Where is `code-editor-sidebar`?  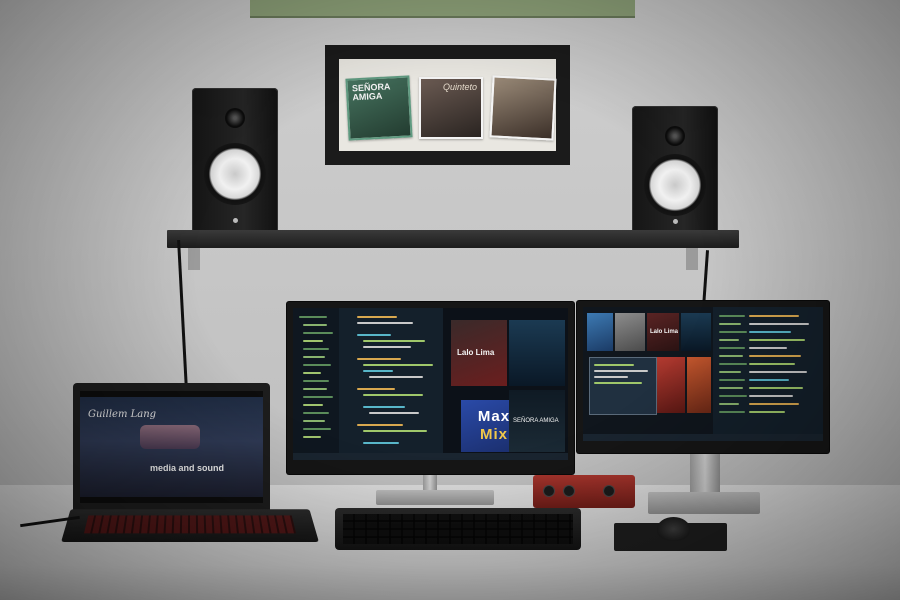
code-editor-sidebar is located at coordinates (316, 384).